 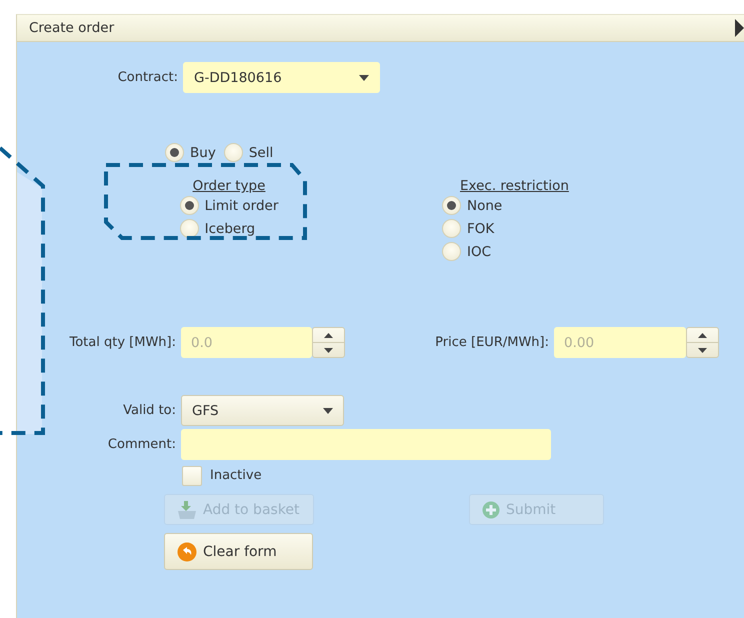 What do you see at coordinates (238, 551) in the screenshot?
I see `action-button: Clear form` at bounding box center [238, 551].